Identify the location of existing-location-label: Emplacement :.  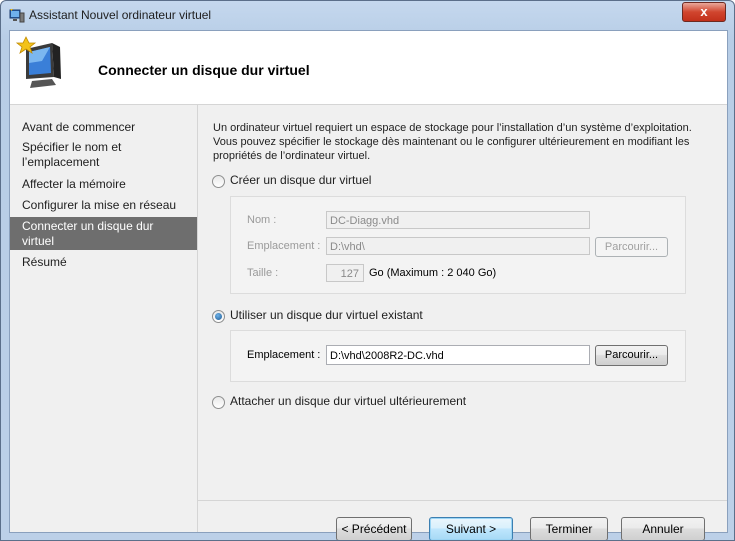
(284, 355).